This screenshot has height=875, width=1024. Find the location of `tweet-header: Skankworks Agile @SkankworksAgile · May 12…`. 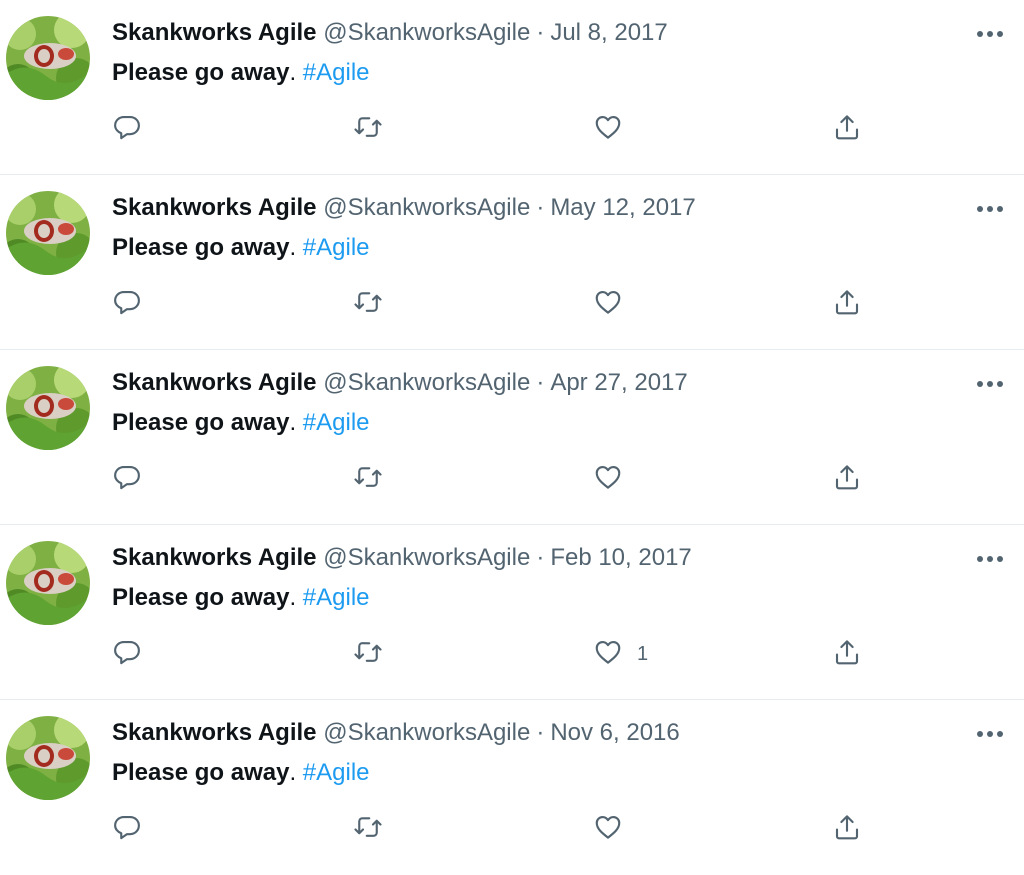

tweet-header: Skankworks Agile @SkankworksAgile · May 12… is located at coordinates (404, 208).